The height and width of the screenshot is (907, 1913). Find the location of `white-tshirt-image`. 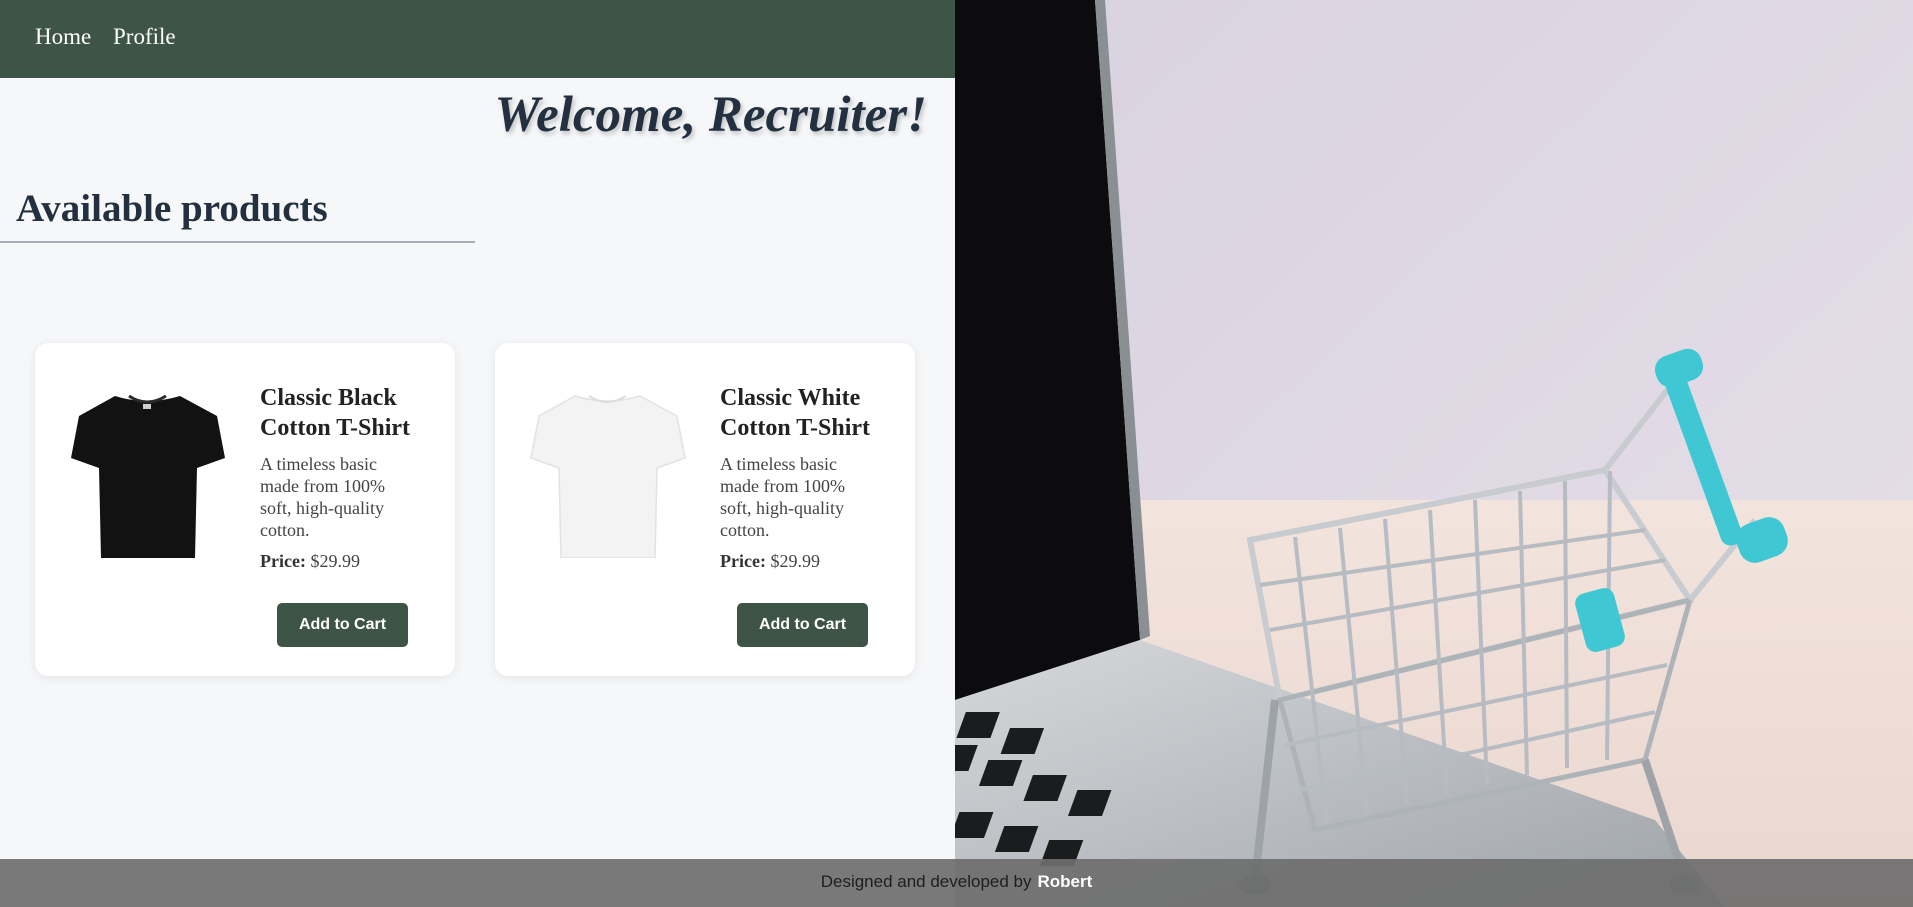

white-tshirt-image is located at coordinates (608, 476).